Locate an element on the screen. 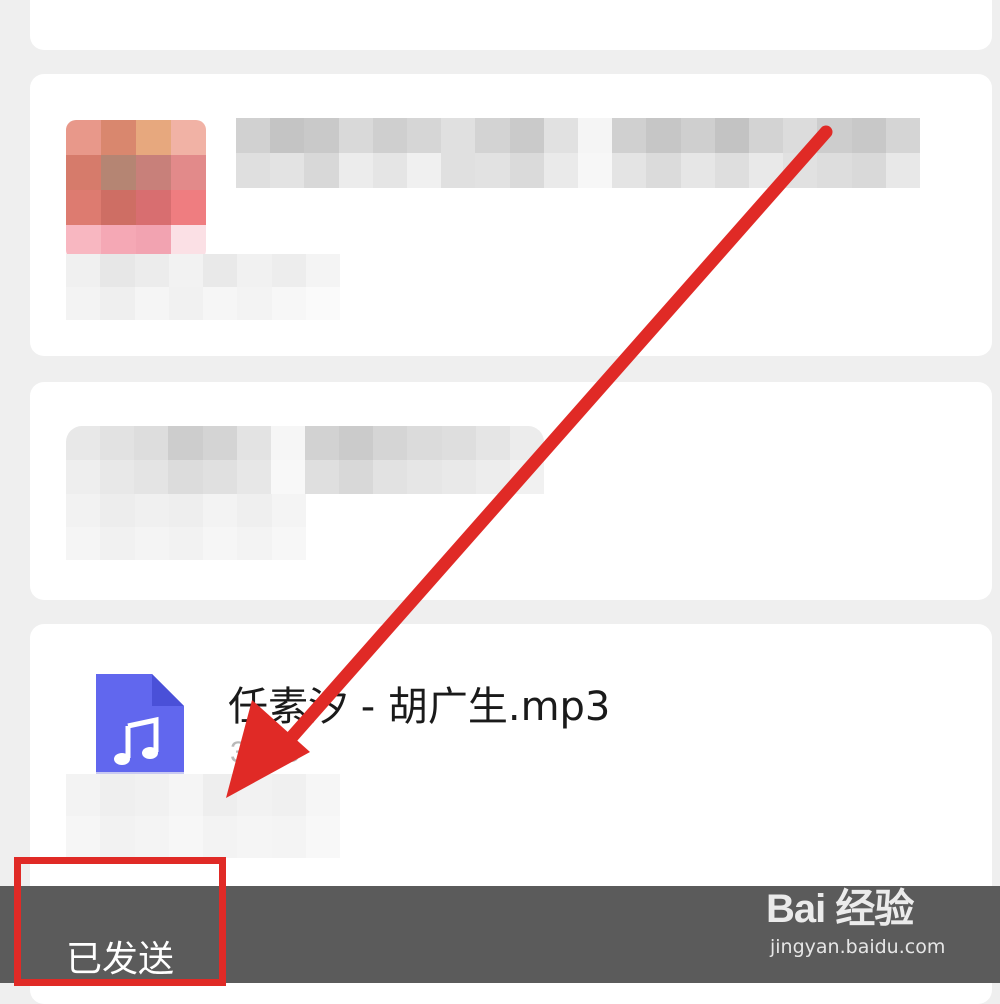 Image resolution: width=1000 pixels, height=1004 pixels. annotation-highlight-box is located at coordinates (120, 921).